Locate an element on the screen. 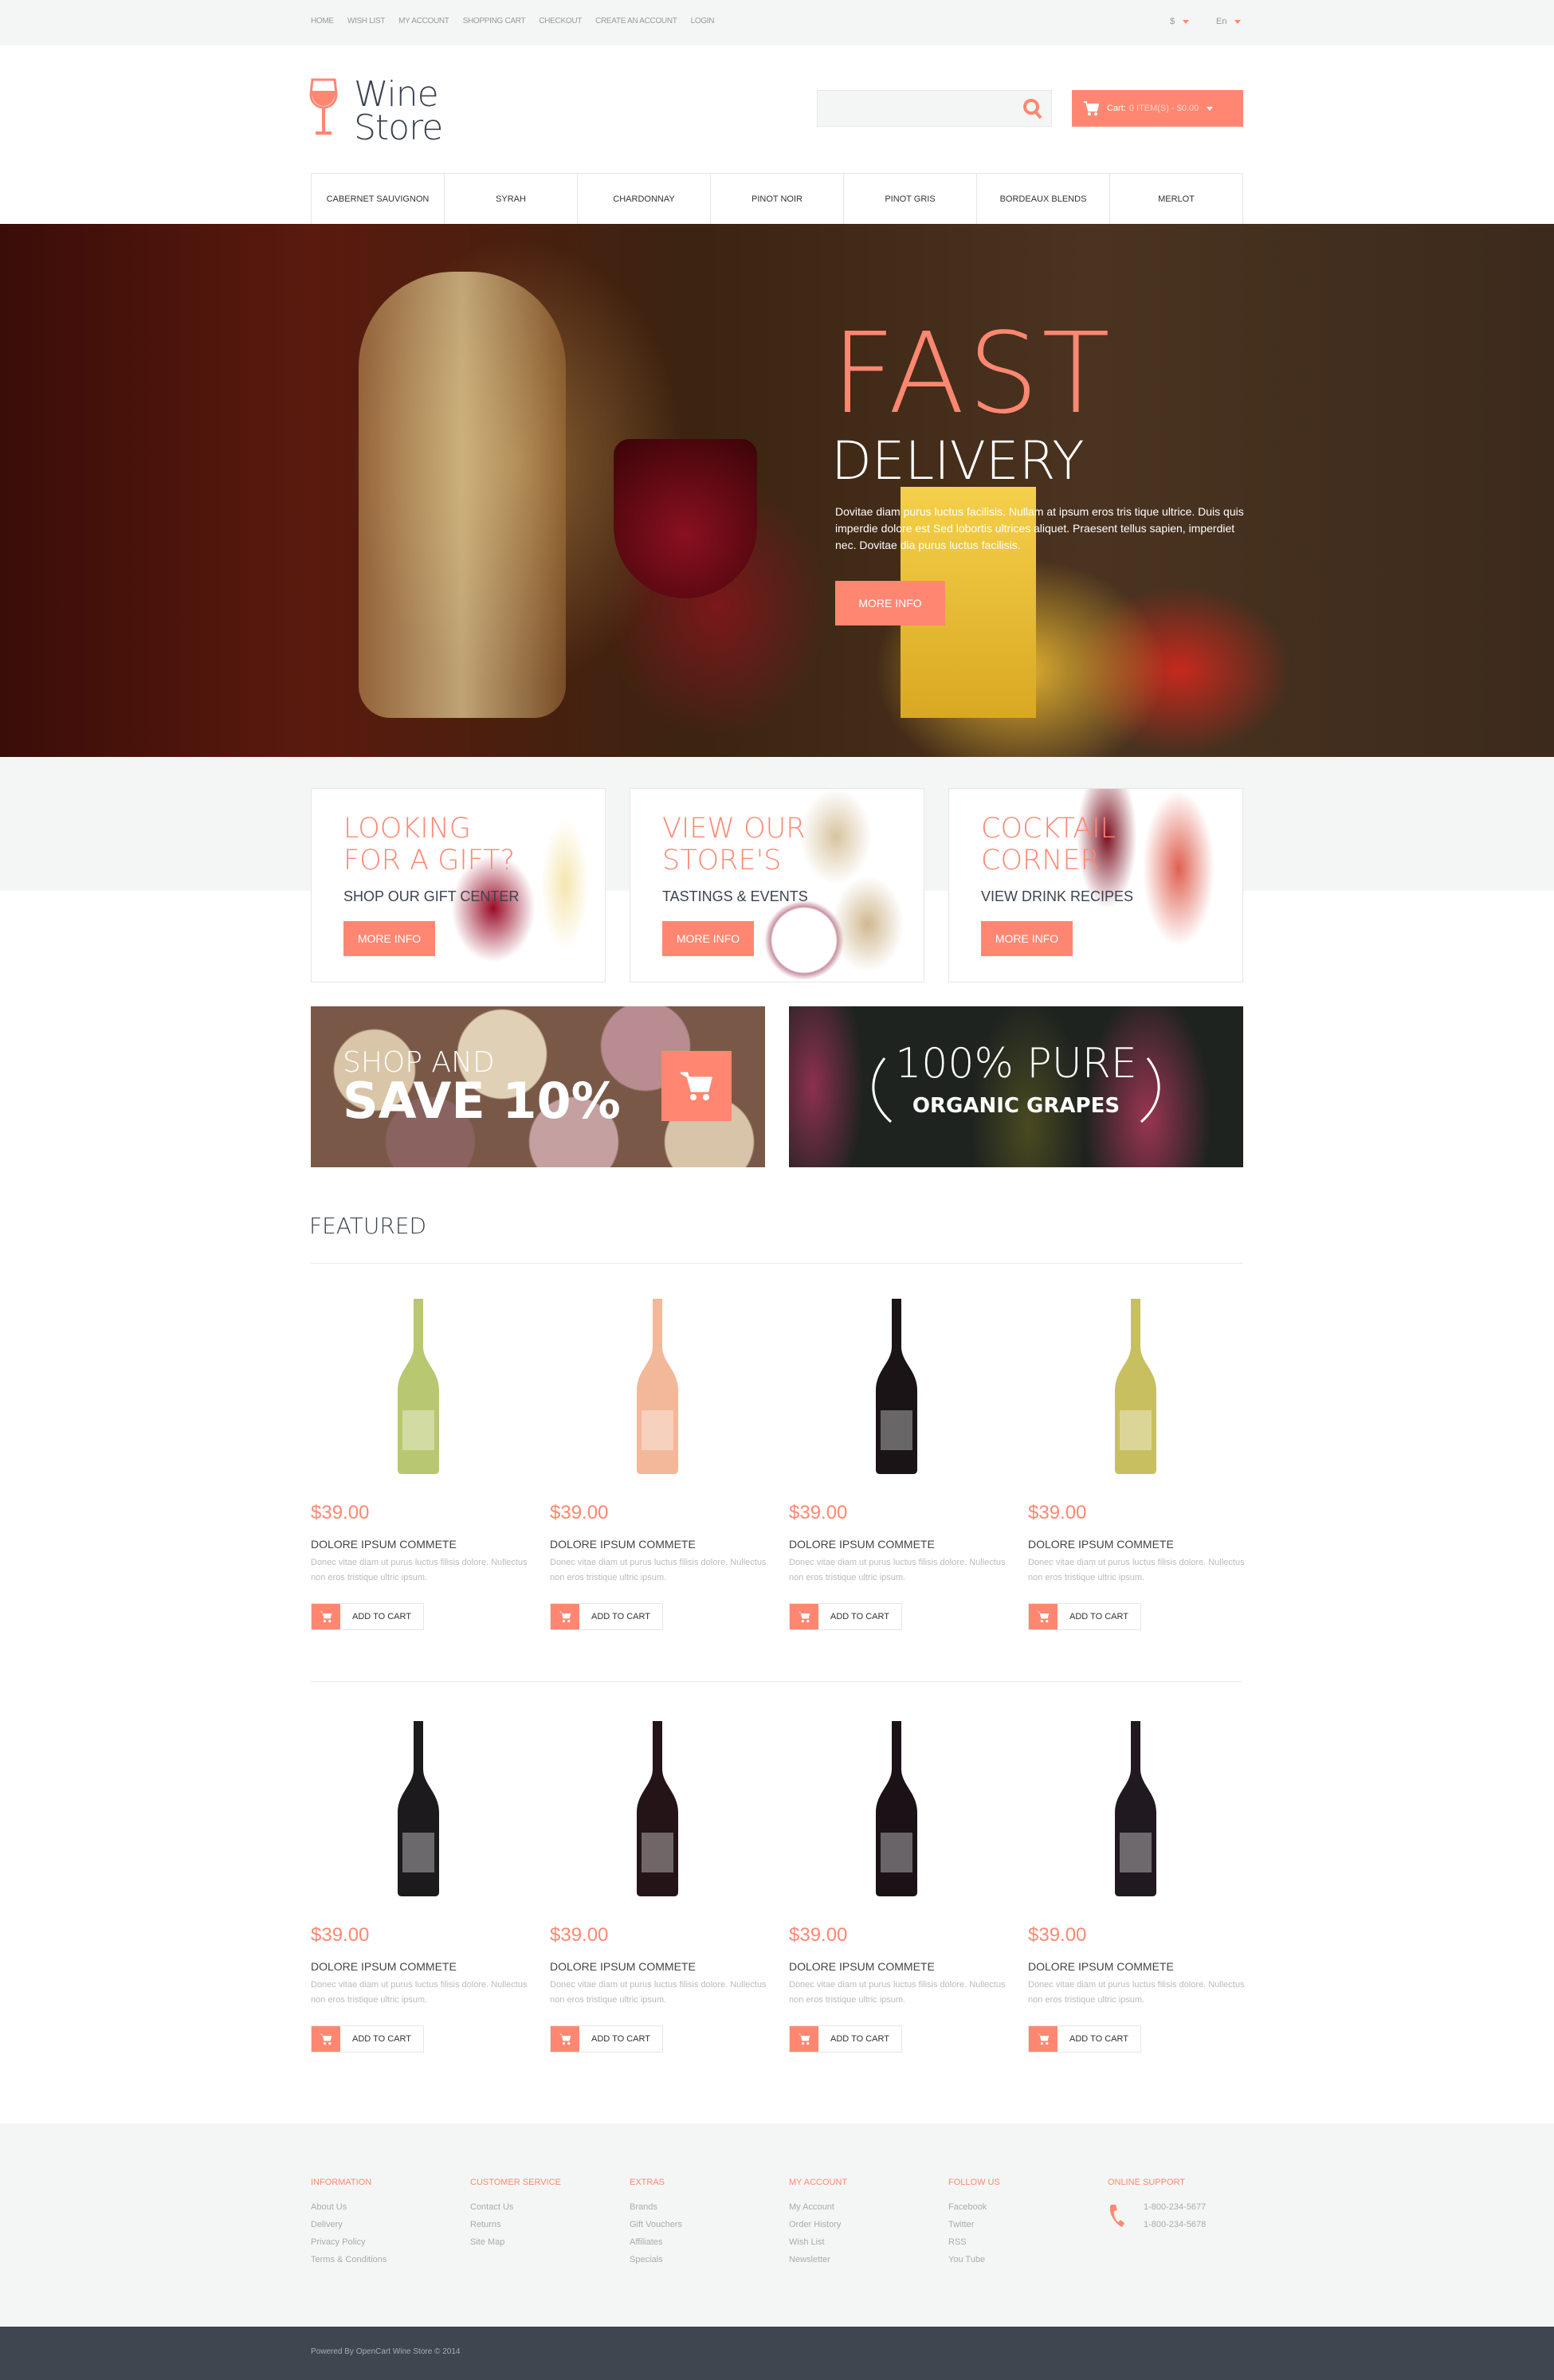  footer-link: Contact Us is located at coordinates (550, 2207).